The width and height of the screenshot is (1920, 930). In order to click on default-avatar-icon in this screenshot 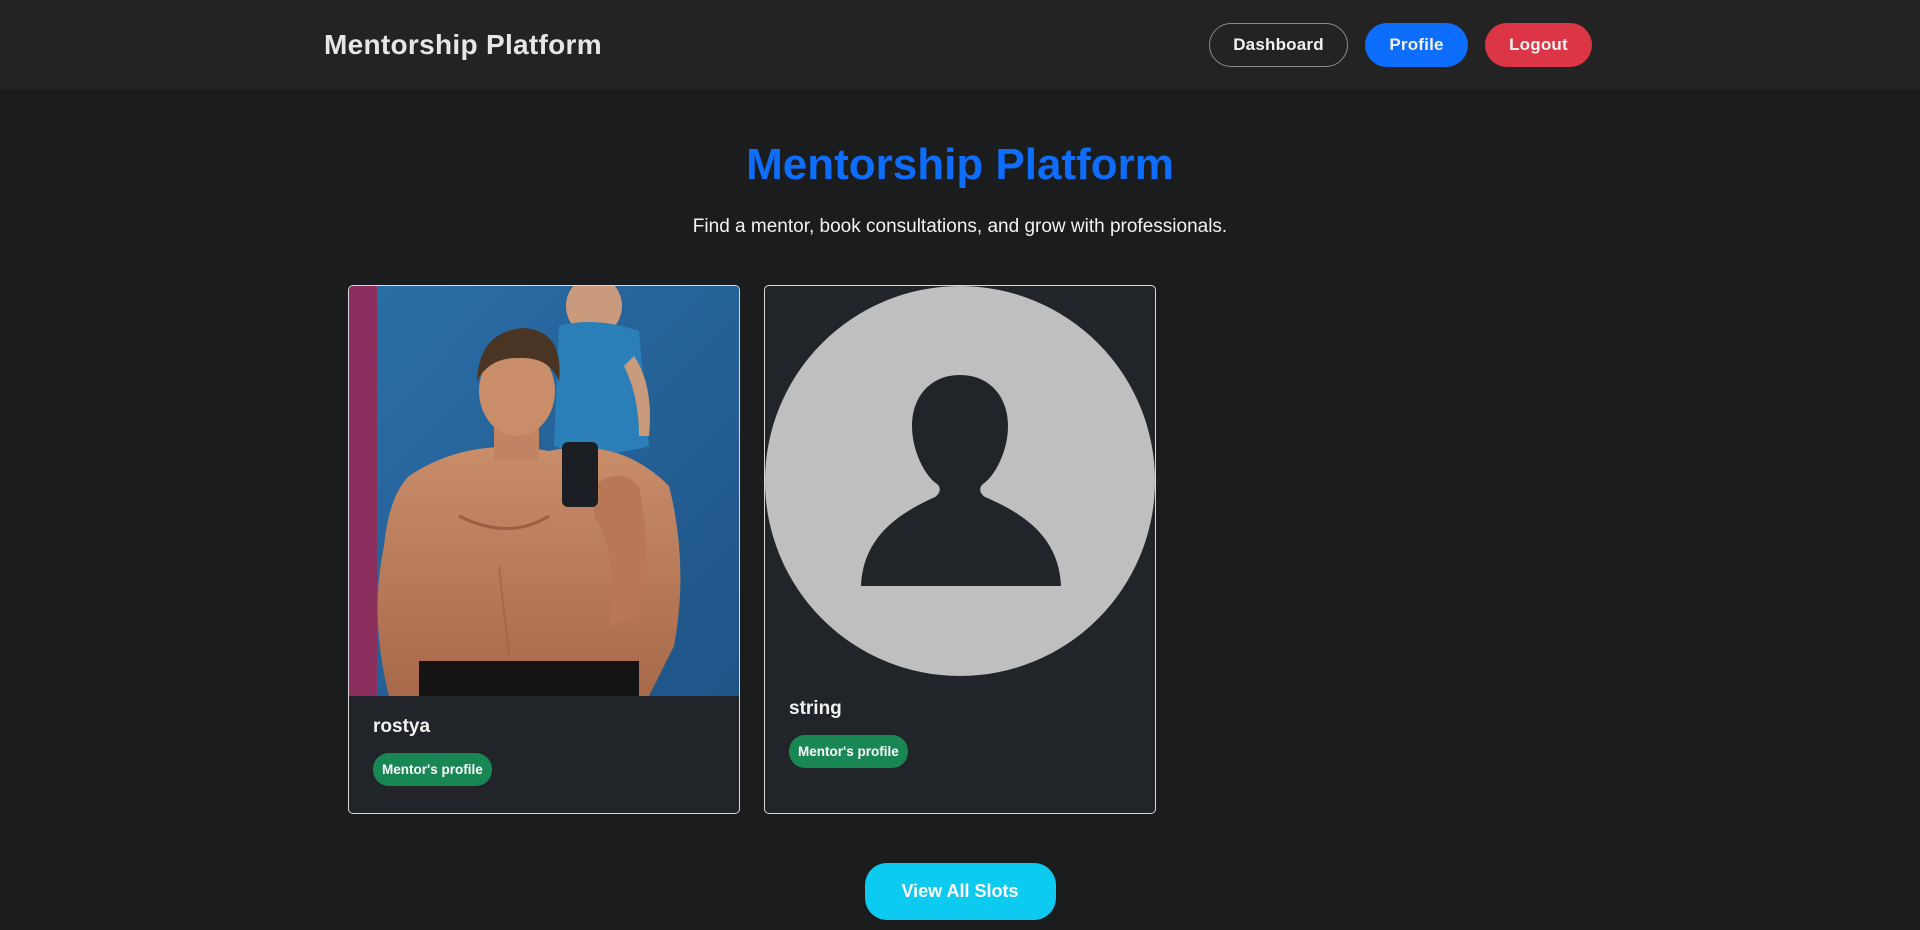, I will do `click(960, 480)`.